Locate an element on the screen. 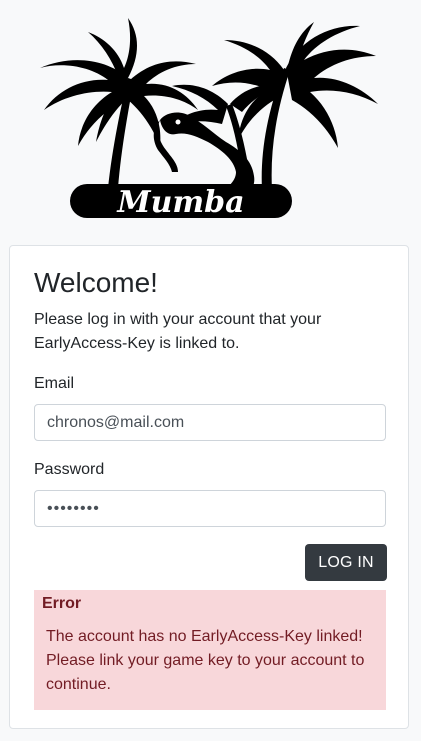  email-field is located at coordinates (210, 422).